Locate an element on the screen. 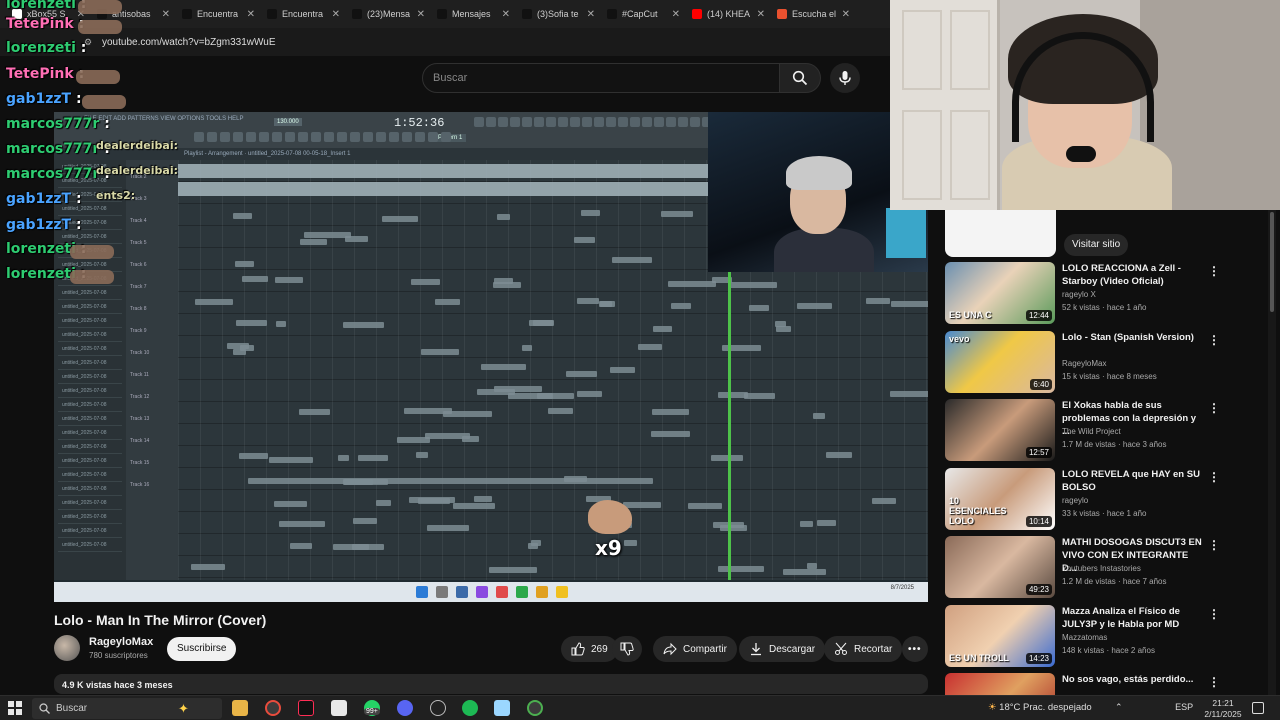 This screenshot has height=720, width=1280. notes-app-icon is located at coordinates (339, 708).